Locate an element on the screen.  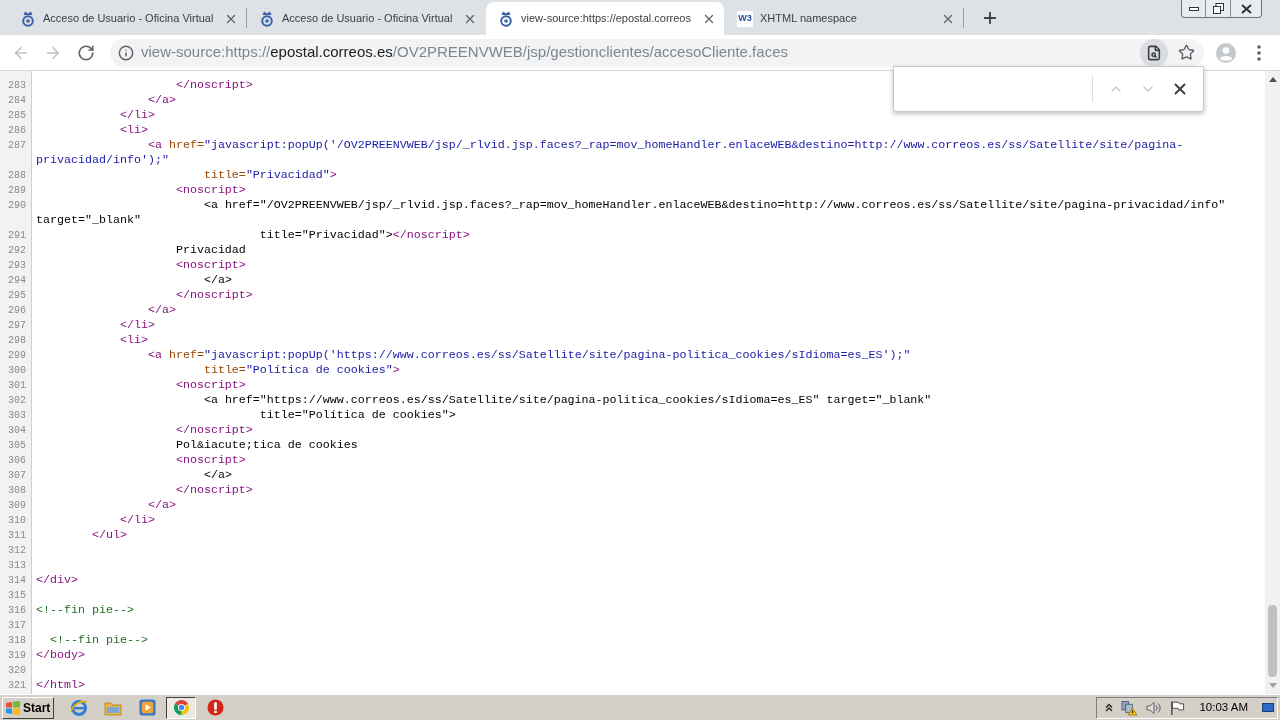
line-number: 295 is located at coordinates (17, 296).